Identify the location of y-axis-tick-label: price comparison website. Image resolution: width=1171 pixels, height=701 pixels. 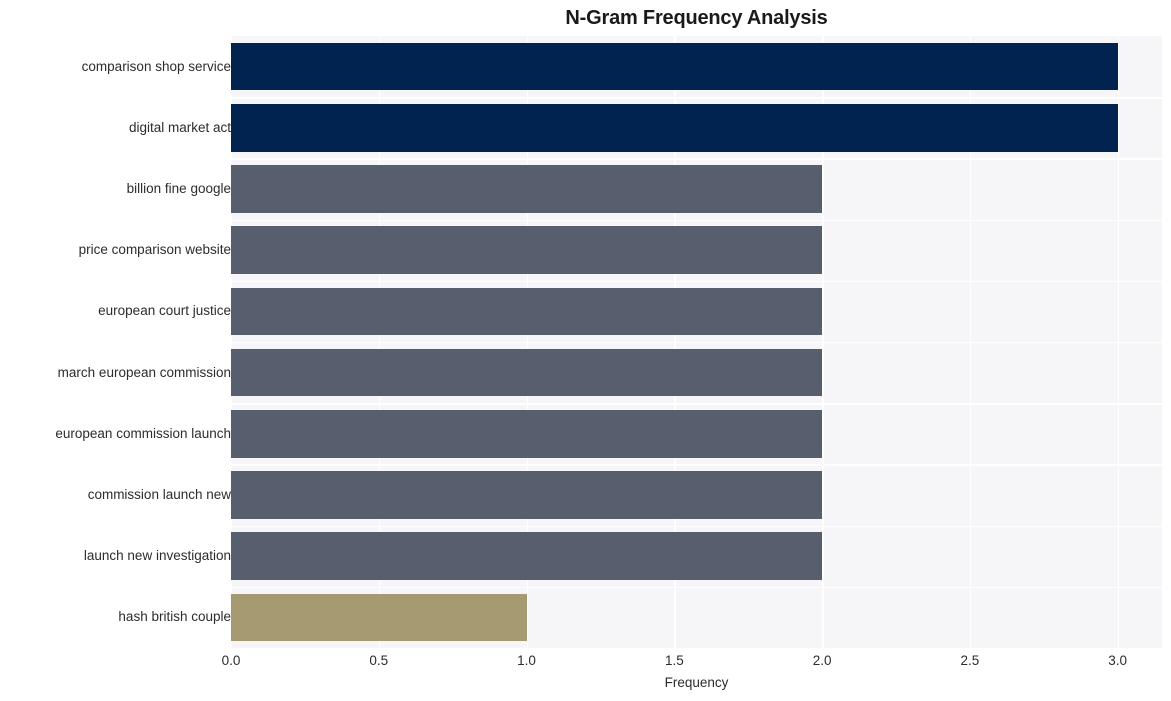
(154, 250).